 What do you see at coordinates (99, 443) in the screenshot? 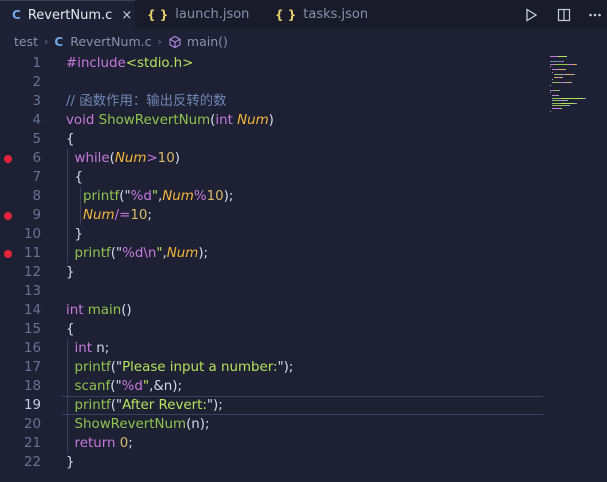
I see `code-text: return 0;` at bounding box center [99, 443].